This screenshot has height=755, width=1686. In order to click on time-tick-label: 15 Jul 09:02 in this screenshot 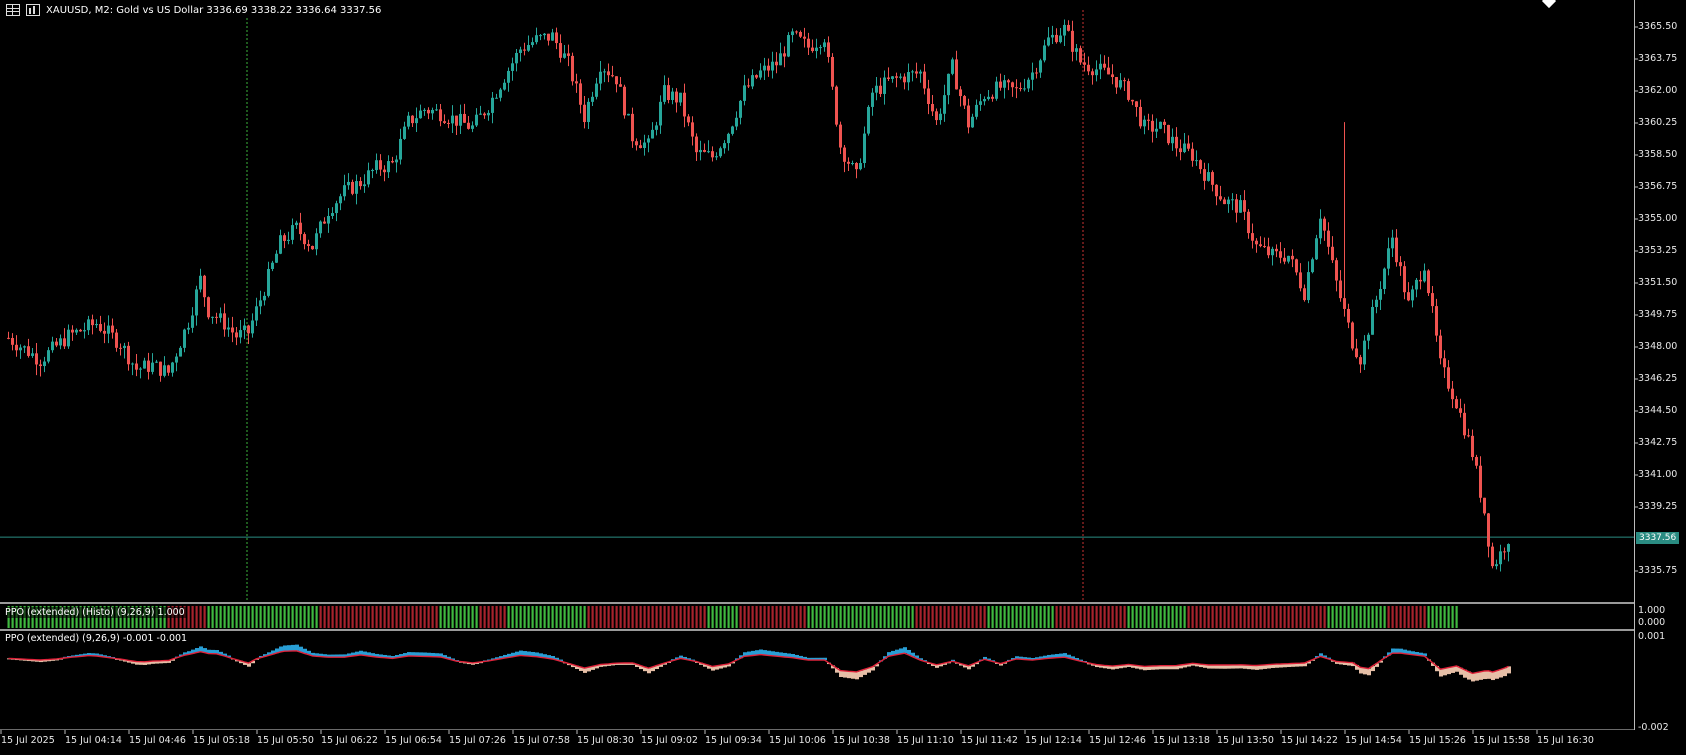, I will do `click(669, 740)`.